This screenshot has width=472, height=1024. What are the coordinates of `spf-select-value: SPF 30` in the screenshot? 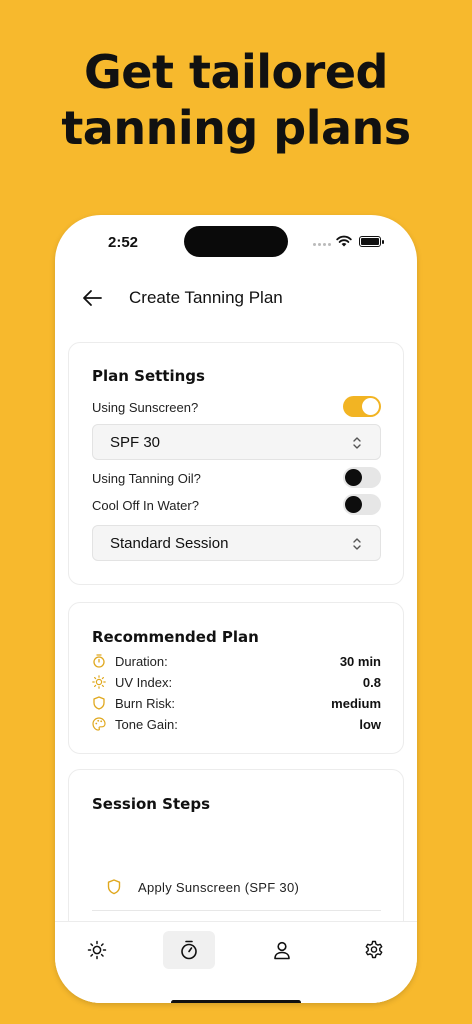 It's located at (135, 442).